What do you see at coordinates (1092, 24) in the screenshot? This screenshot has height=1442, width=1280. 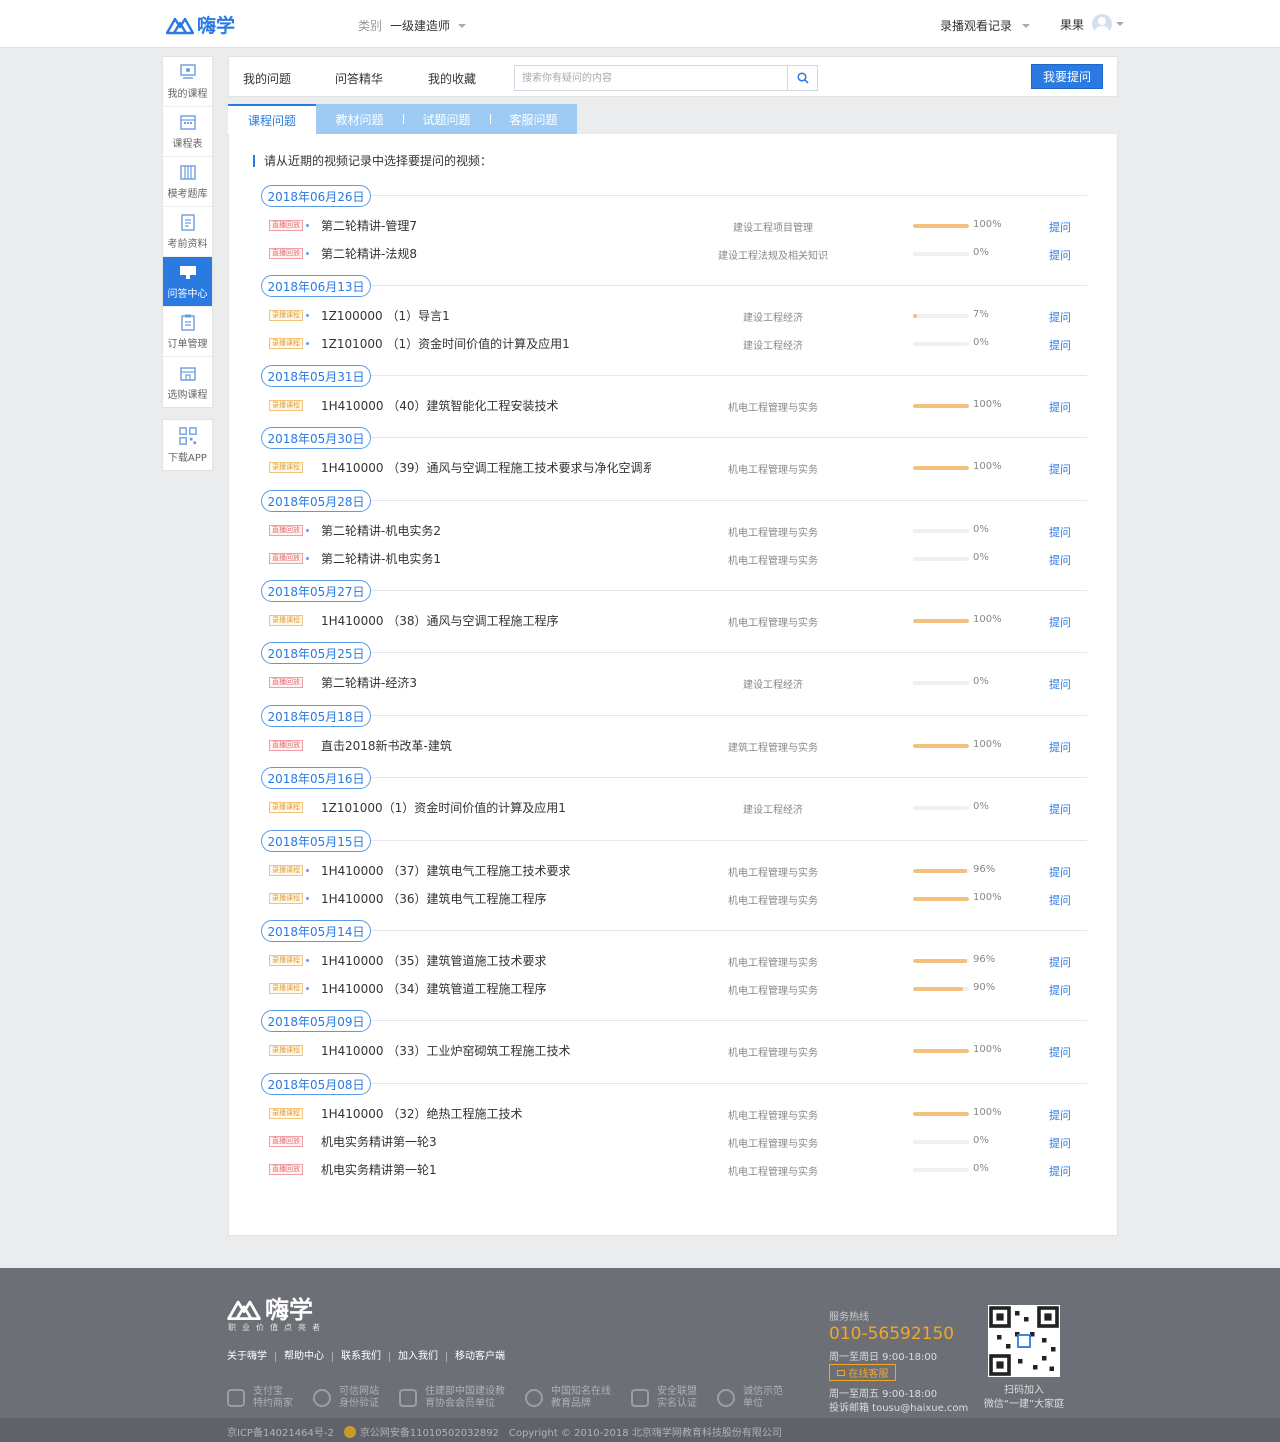 I see `user-menu: 果果` at bounding box center [1092, 24].